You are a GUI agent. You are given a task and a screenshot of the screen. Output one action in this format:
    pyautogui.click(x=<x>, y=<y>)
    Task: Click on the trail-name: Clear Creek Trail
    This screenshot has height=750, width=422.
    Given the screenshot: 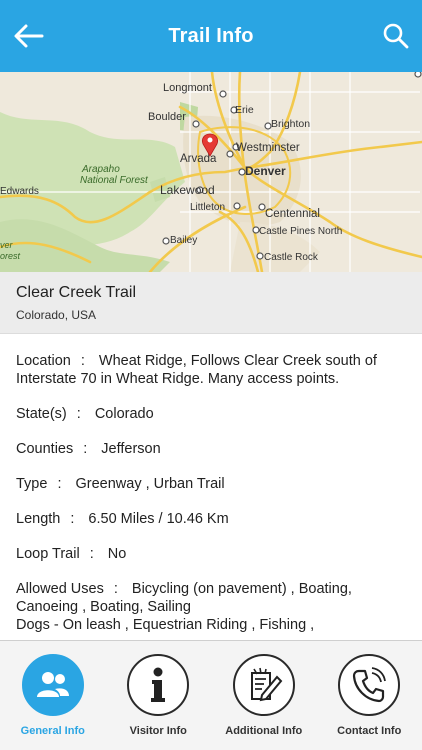 What is the action you would take?
    pyautogui.click(x=76, y=292)
    